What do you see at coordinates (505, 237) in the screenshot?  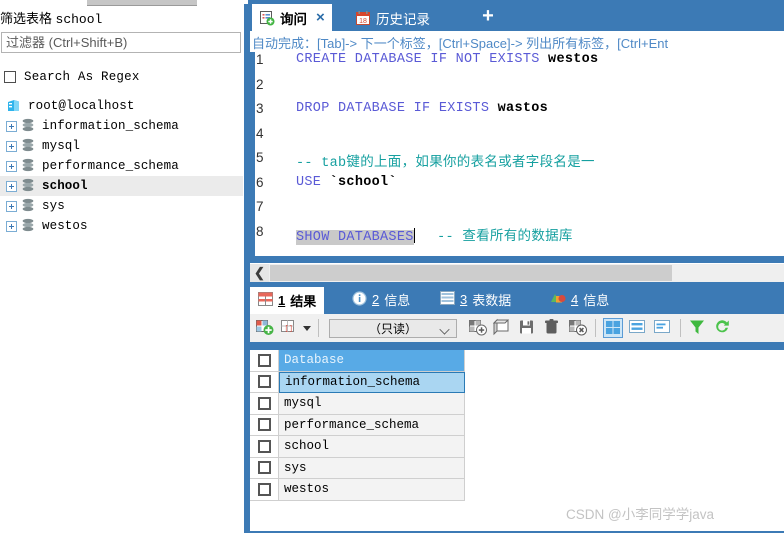 I see `sql-comment: -- 查看所有的数据库` at bounding box center [505, 237].